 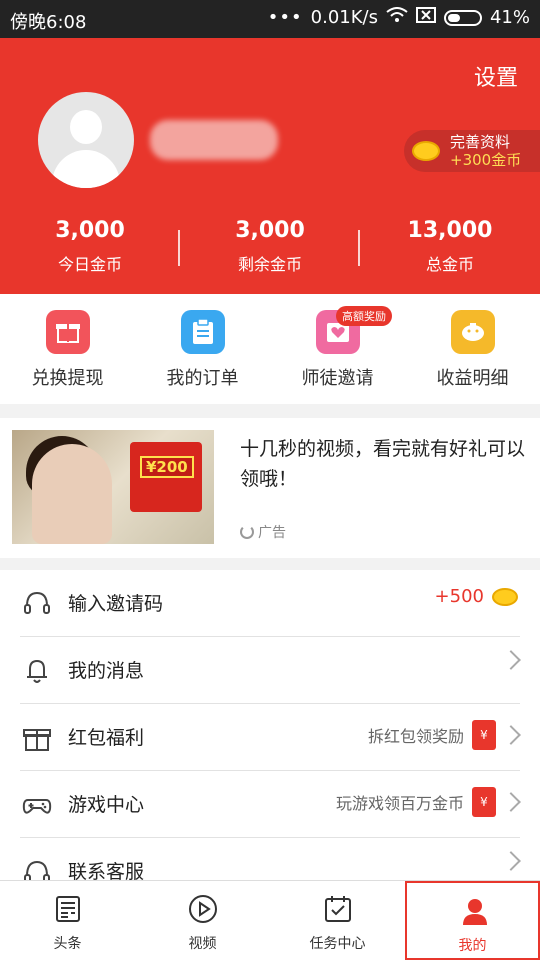 What do you see at coordinates (449, 264) in the screenshot?
I see `stat-label: 总金币` at bounding box center [449, 264].